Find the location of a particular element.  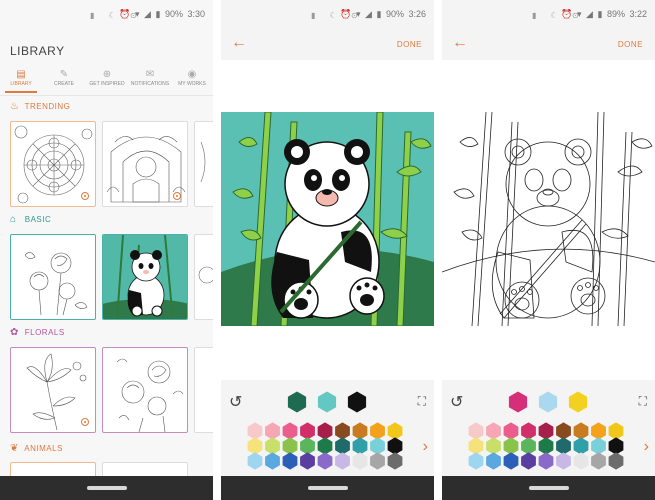

tab-my-works: ◉ MY WORKS is located at coordinates (192, 77).